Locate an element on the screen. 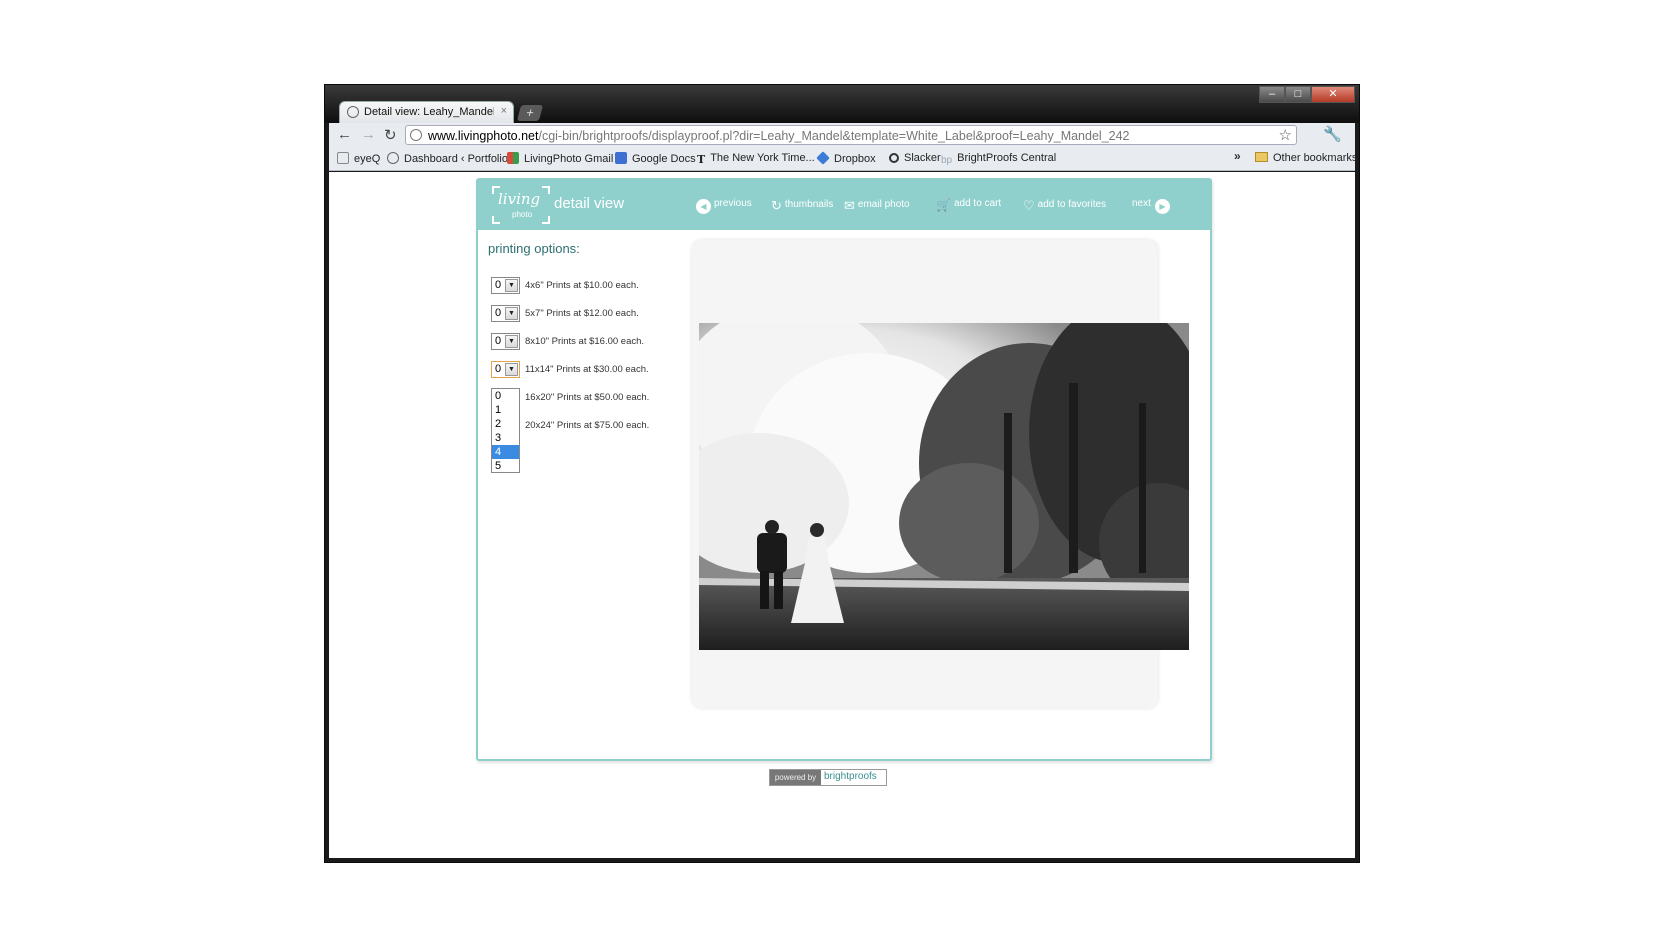 The image size is (1680, 945). bookmark-label: Dashboard ‹ Portfolio is located at coordinates (456, 159).